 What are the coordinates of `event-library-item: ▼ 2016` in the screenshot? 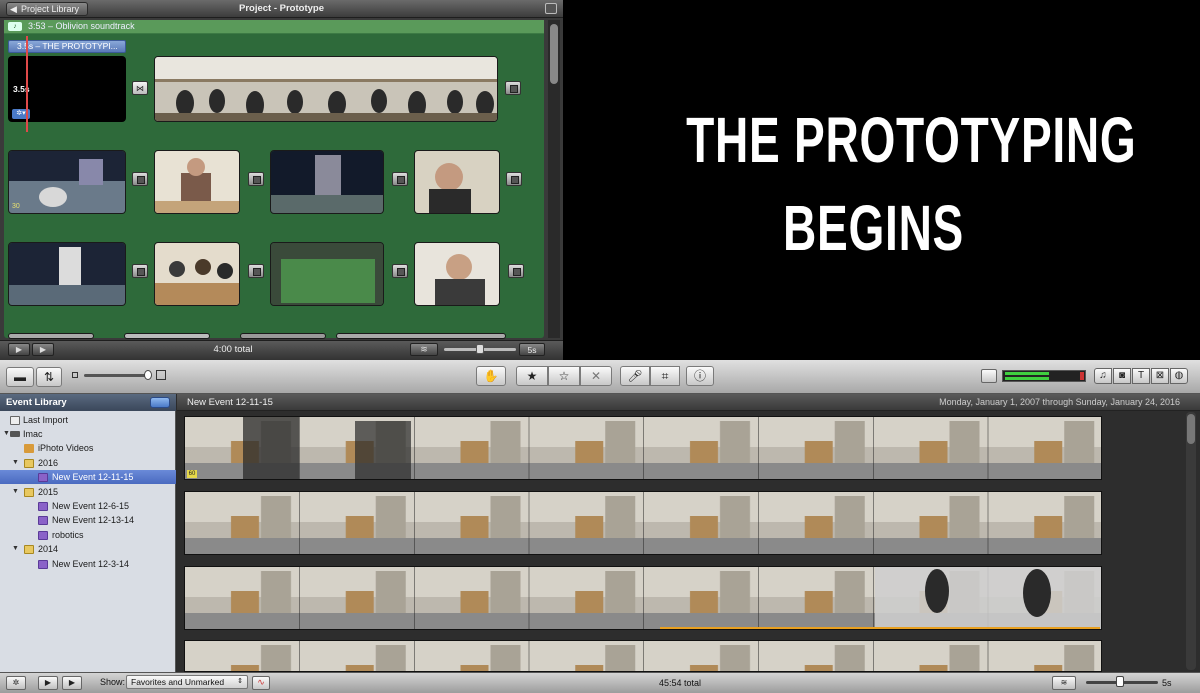 It's located at (88, 463).